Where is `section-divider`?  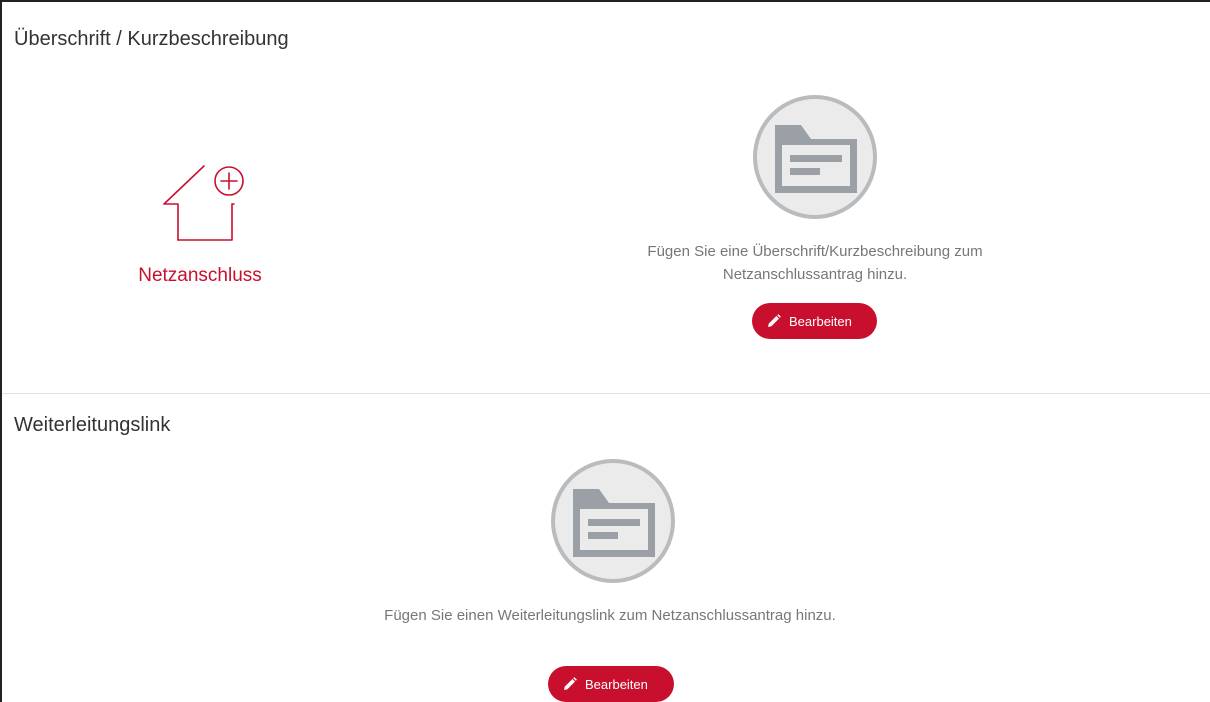
section-divider is located at coordinates (606, 393).